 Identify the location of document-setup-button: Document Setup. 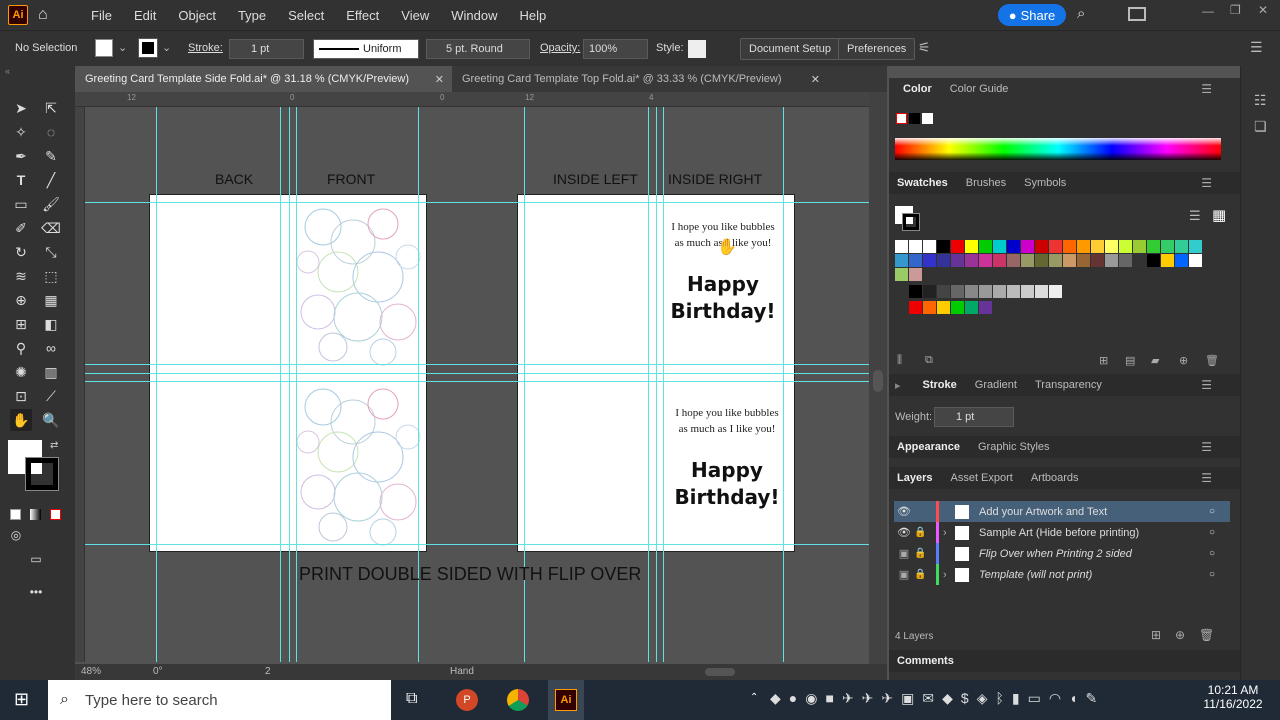
(790, 49).